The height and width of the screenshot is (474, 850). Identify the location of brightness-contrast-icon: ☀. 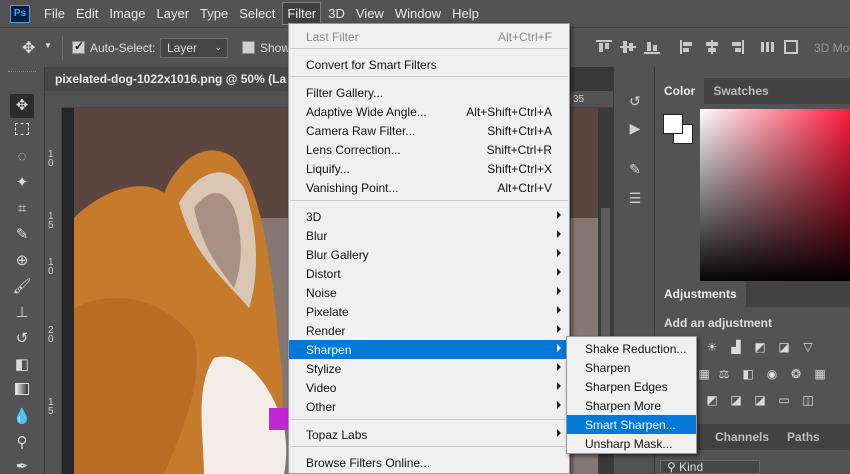
(712, 347).